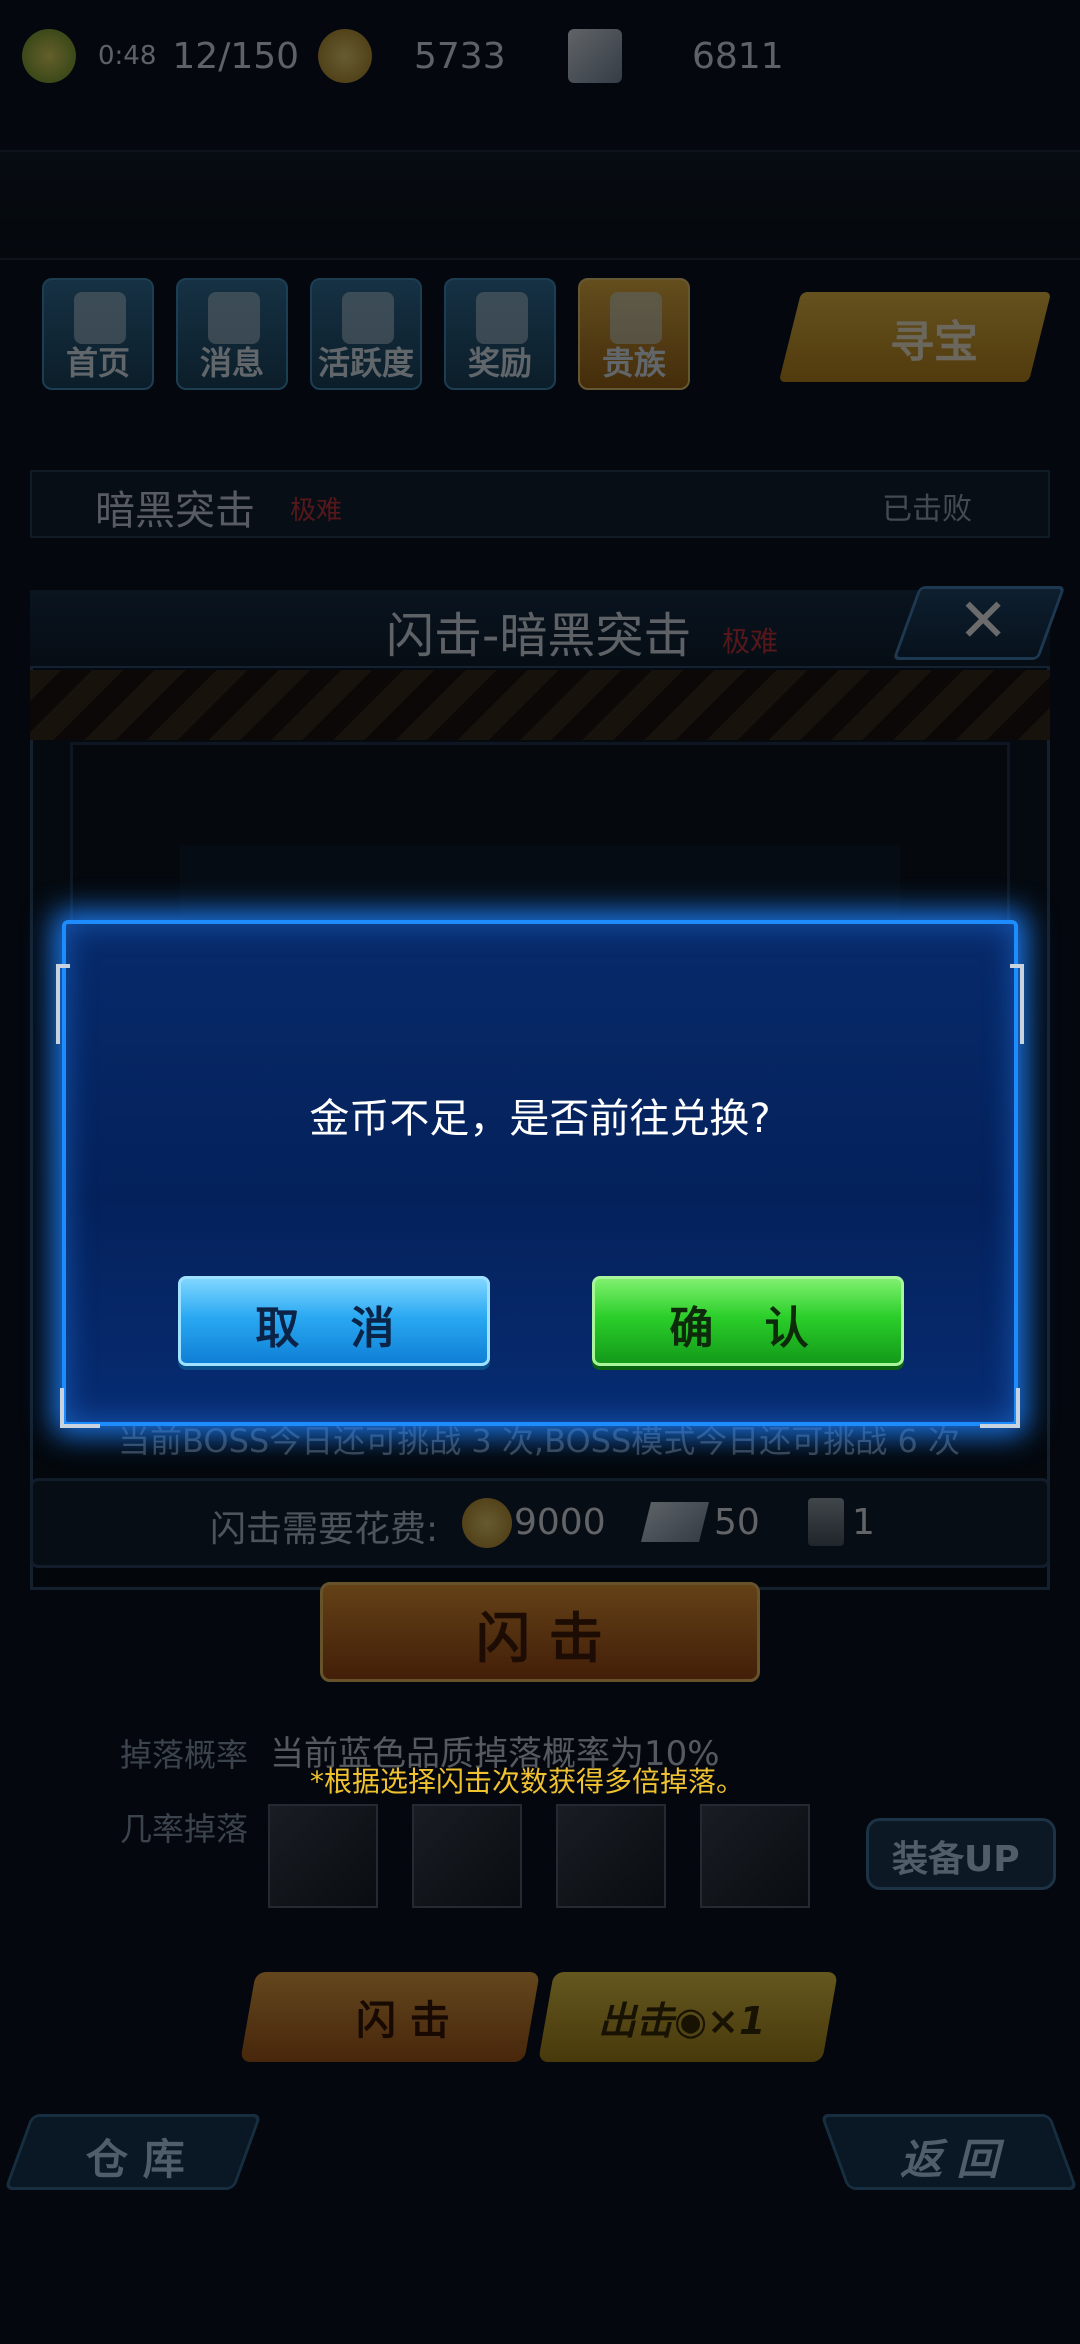  Describe the element at coordinates (403, 2021) in the screenshot. I see `sweep-button-label: 闪 击` at that location.